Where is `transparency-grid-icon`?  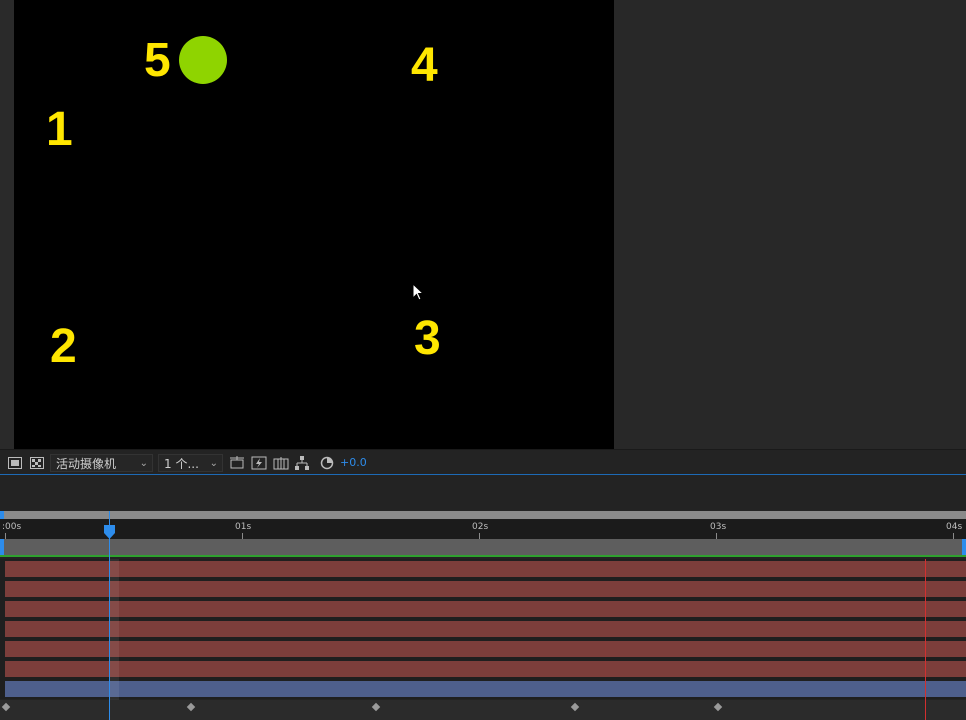
transparency-grid-icon is located at coordinates (37, 463).